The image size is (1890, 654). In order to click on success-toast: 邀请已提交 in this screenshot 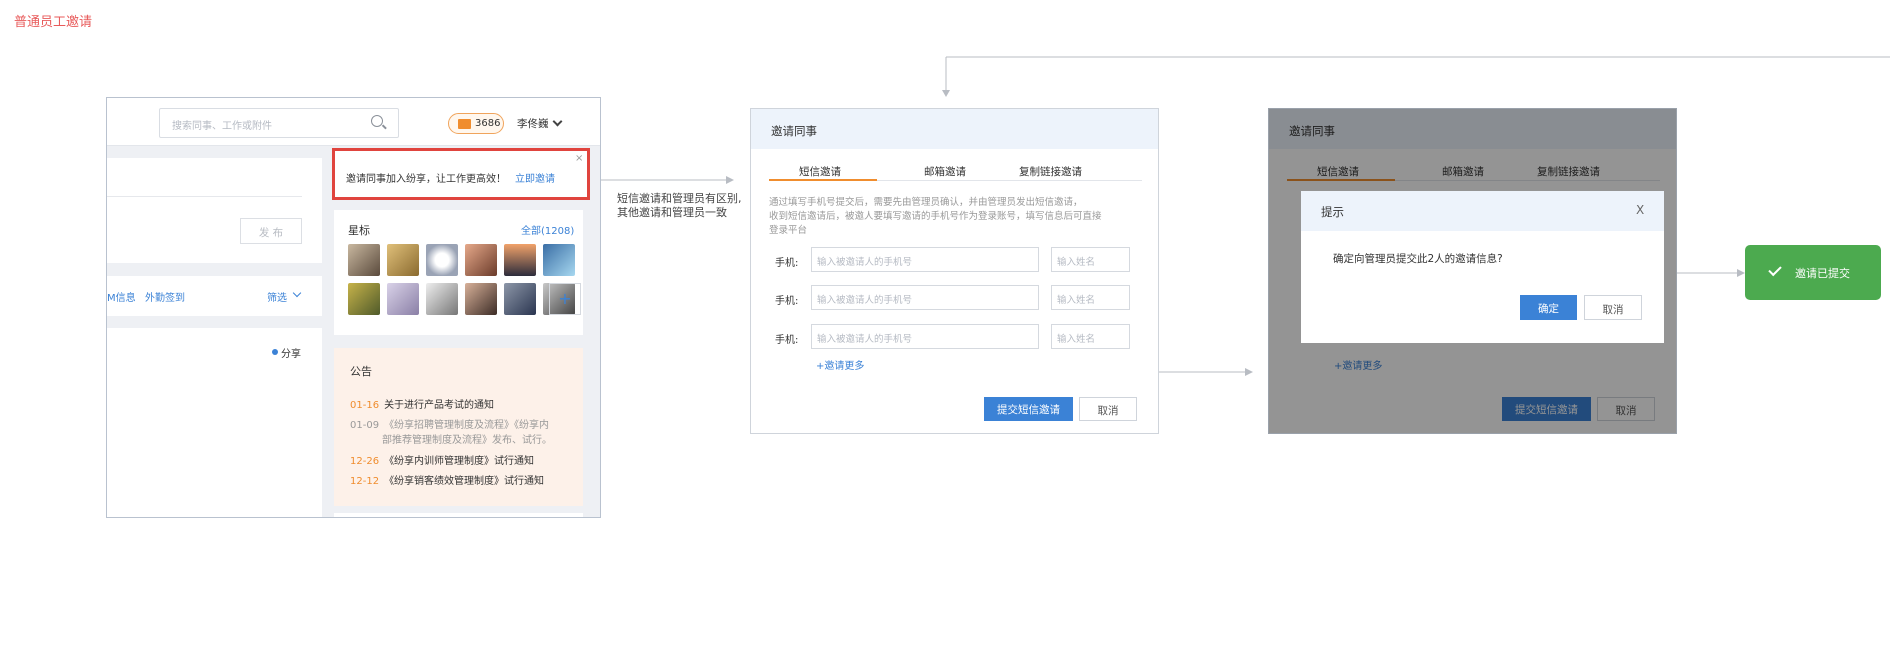, I will do `click(1813, 272)`.